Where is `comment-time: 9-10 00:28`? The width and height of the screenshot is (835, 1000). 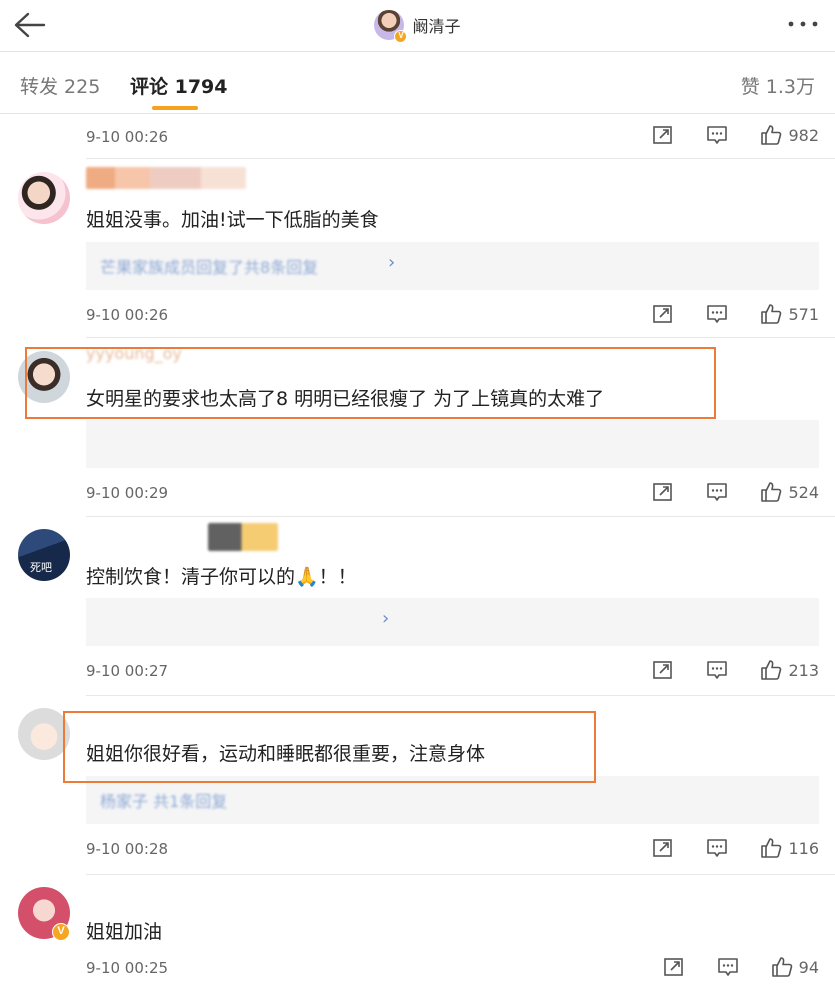 comment-time: 9-10 00:28 is located at coordinates (127, 849).